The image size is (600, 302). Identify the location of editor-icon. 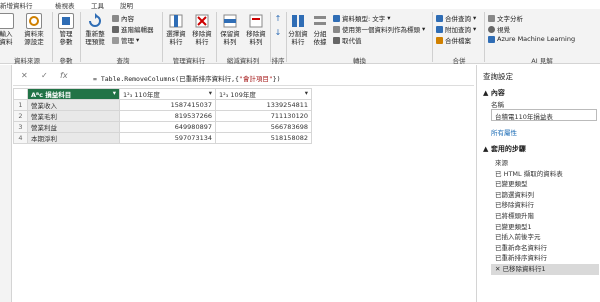
(115, 29).